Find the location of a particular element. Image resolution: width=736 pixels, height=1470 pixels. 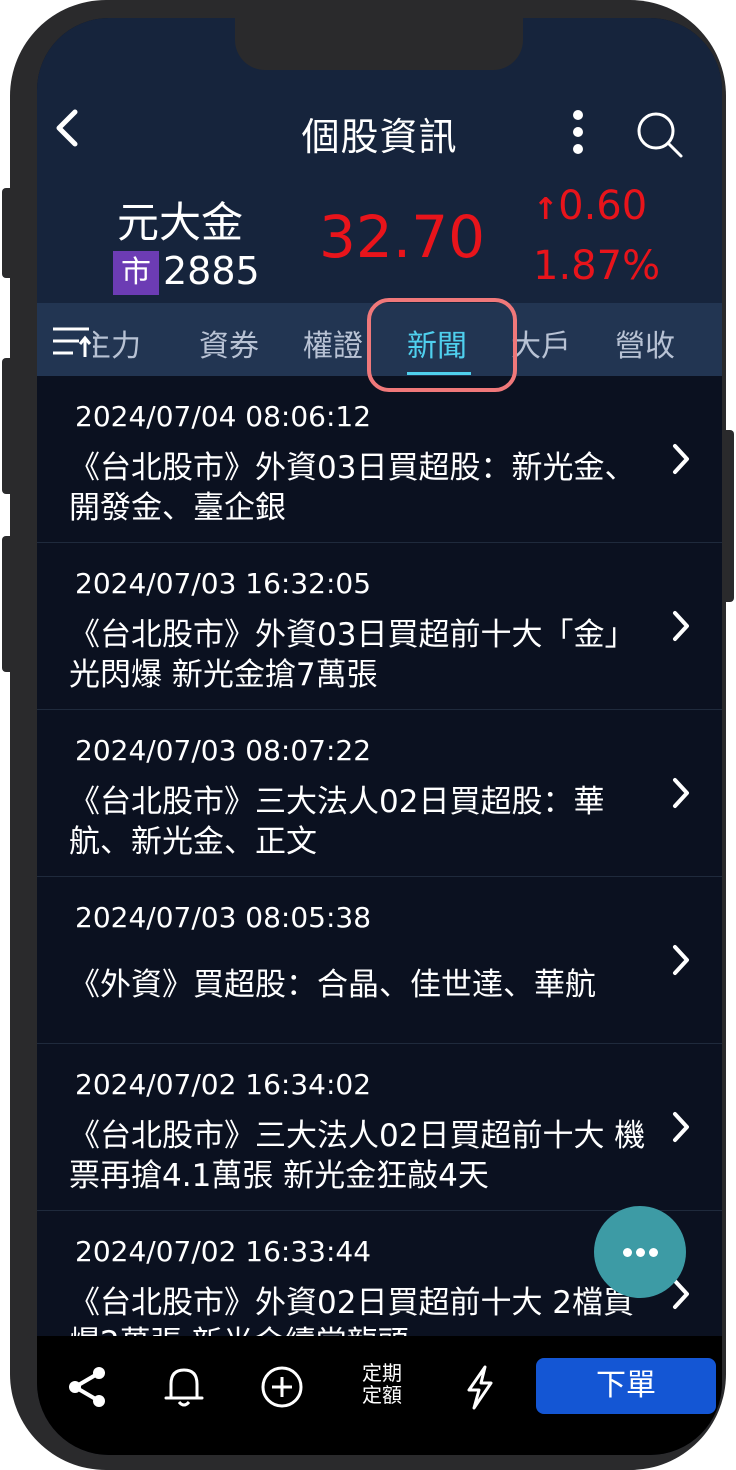

news-title: 《台北股市》三大法人02日買超前十大 機票再搶4.1萬張 新光金狂敲4天 is located at coordinates (357, 1156).